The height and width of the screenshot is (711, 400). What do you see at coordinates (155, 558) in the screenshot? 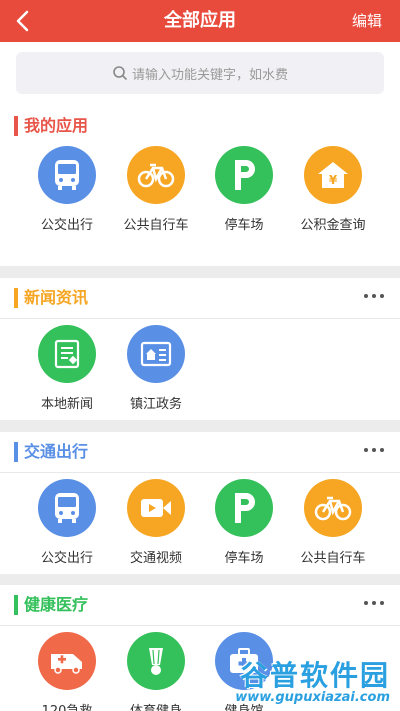
I see `app-label: 交通视频` at bounding box center [155, 558].